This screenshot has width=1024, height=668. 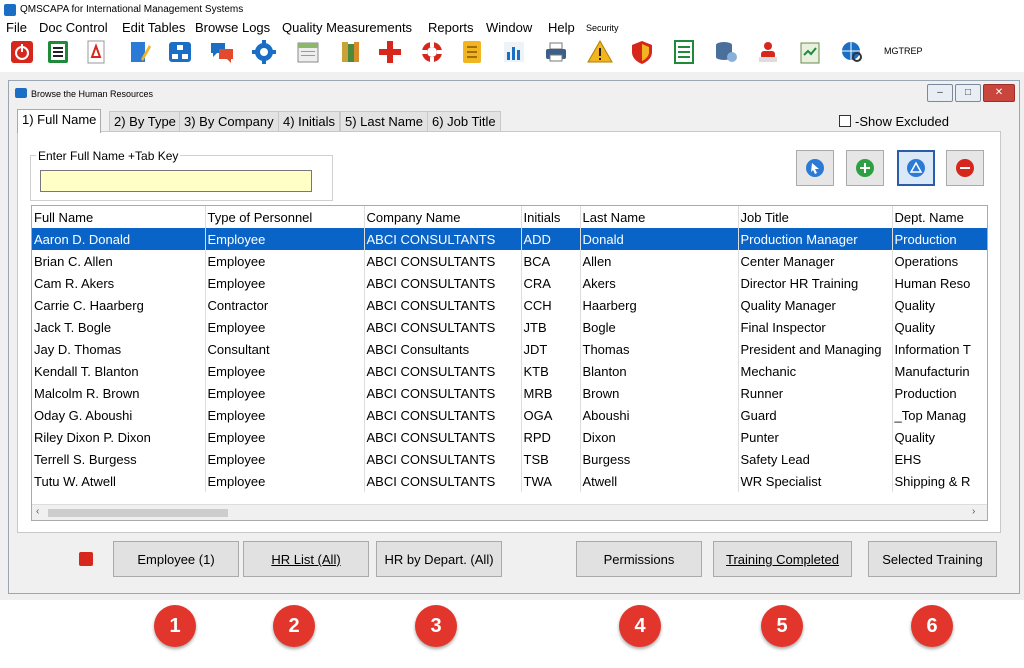 I want to click on menu-file: File, so click(x=16, y=27).